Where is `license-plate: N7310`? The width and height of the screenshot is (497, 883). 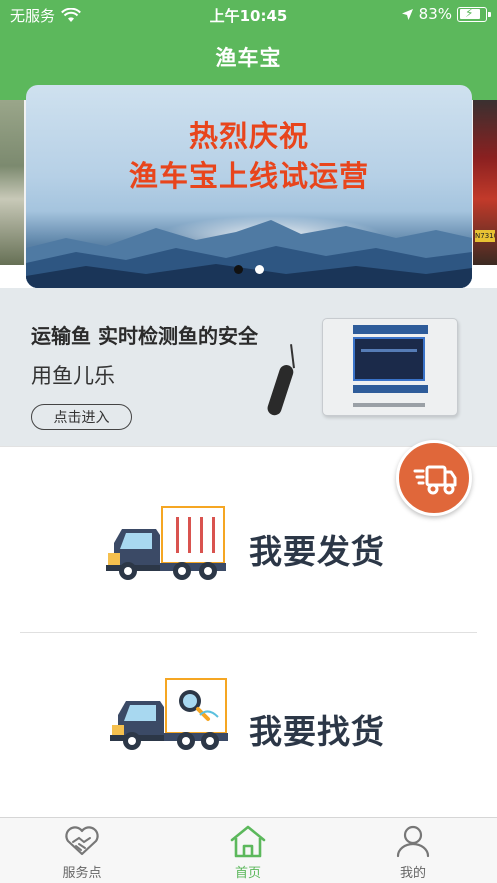
license-plate: N7310 is located at coordinates (485, 236).